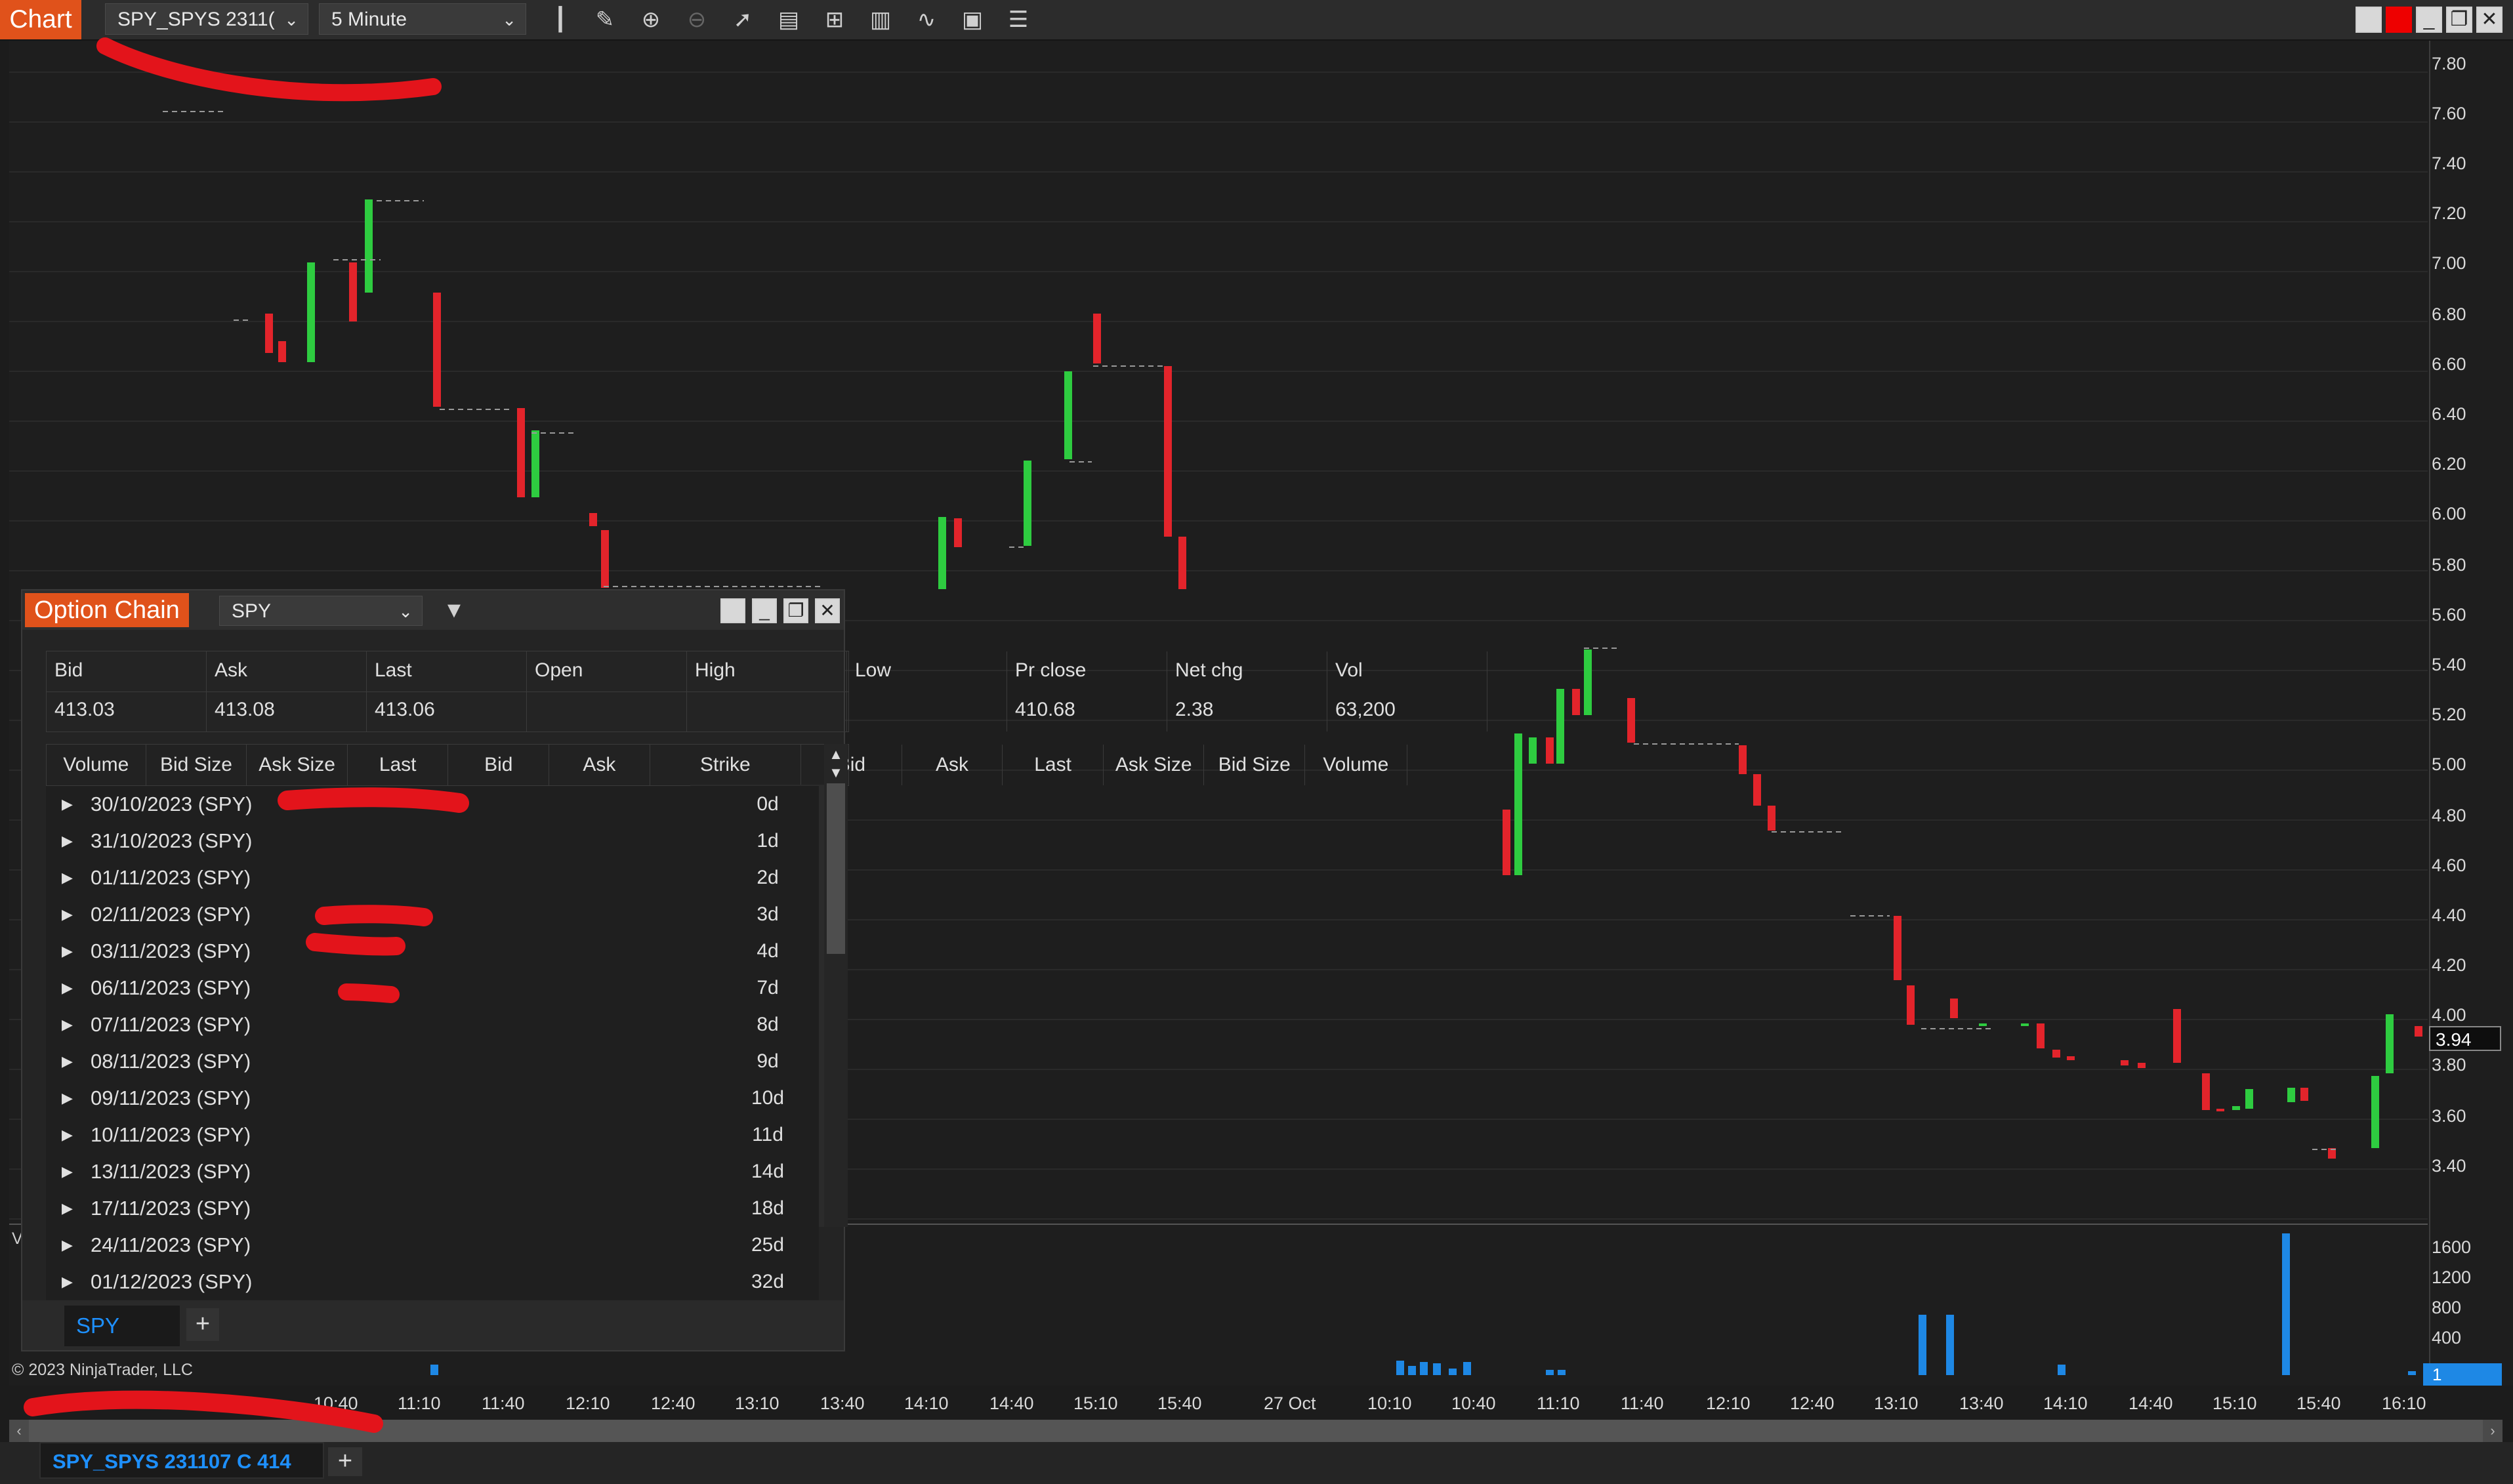 This screenshot has width=2513, height=1484. What do you see at coordinates (2449, 815) in the screenshot?
I see `price-tick-label: 4.80` at bounding box center [2449, 815].